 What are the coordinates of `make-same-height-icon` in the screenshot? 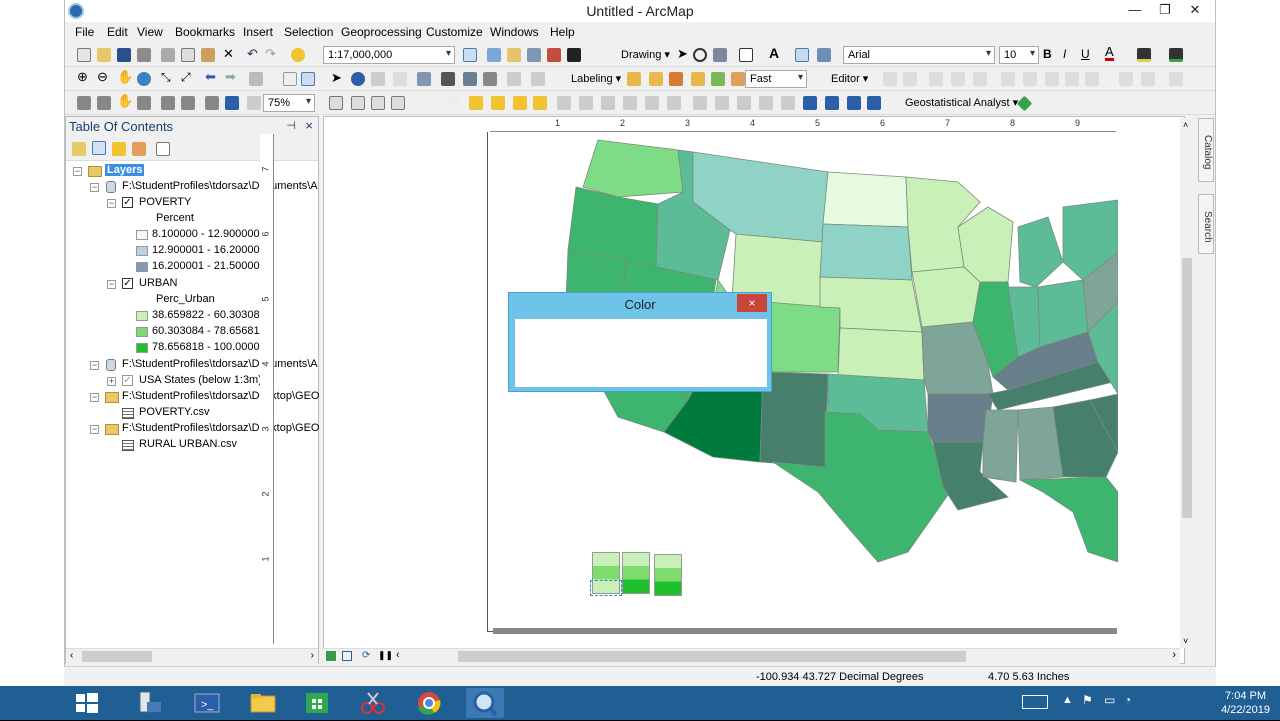 It's located at (788, 103).